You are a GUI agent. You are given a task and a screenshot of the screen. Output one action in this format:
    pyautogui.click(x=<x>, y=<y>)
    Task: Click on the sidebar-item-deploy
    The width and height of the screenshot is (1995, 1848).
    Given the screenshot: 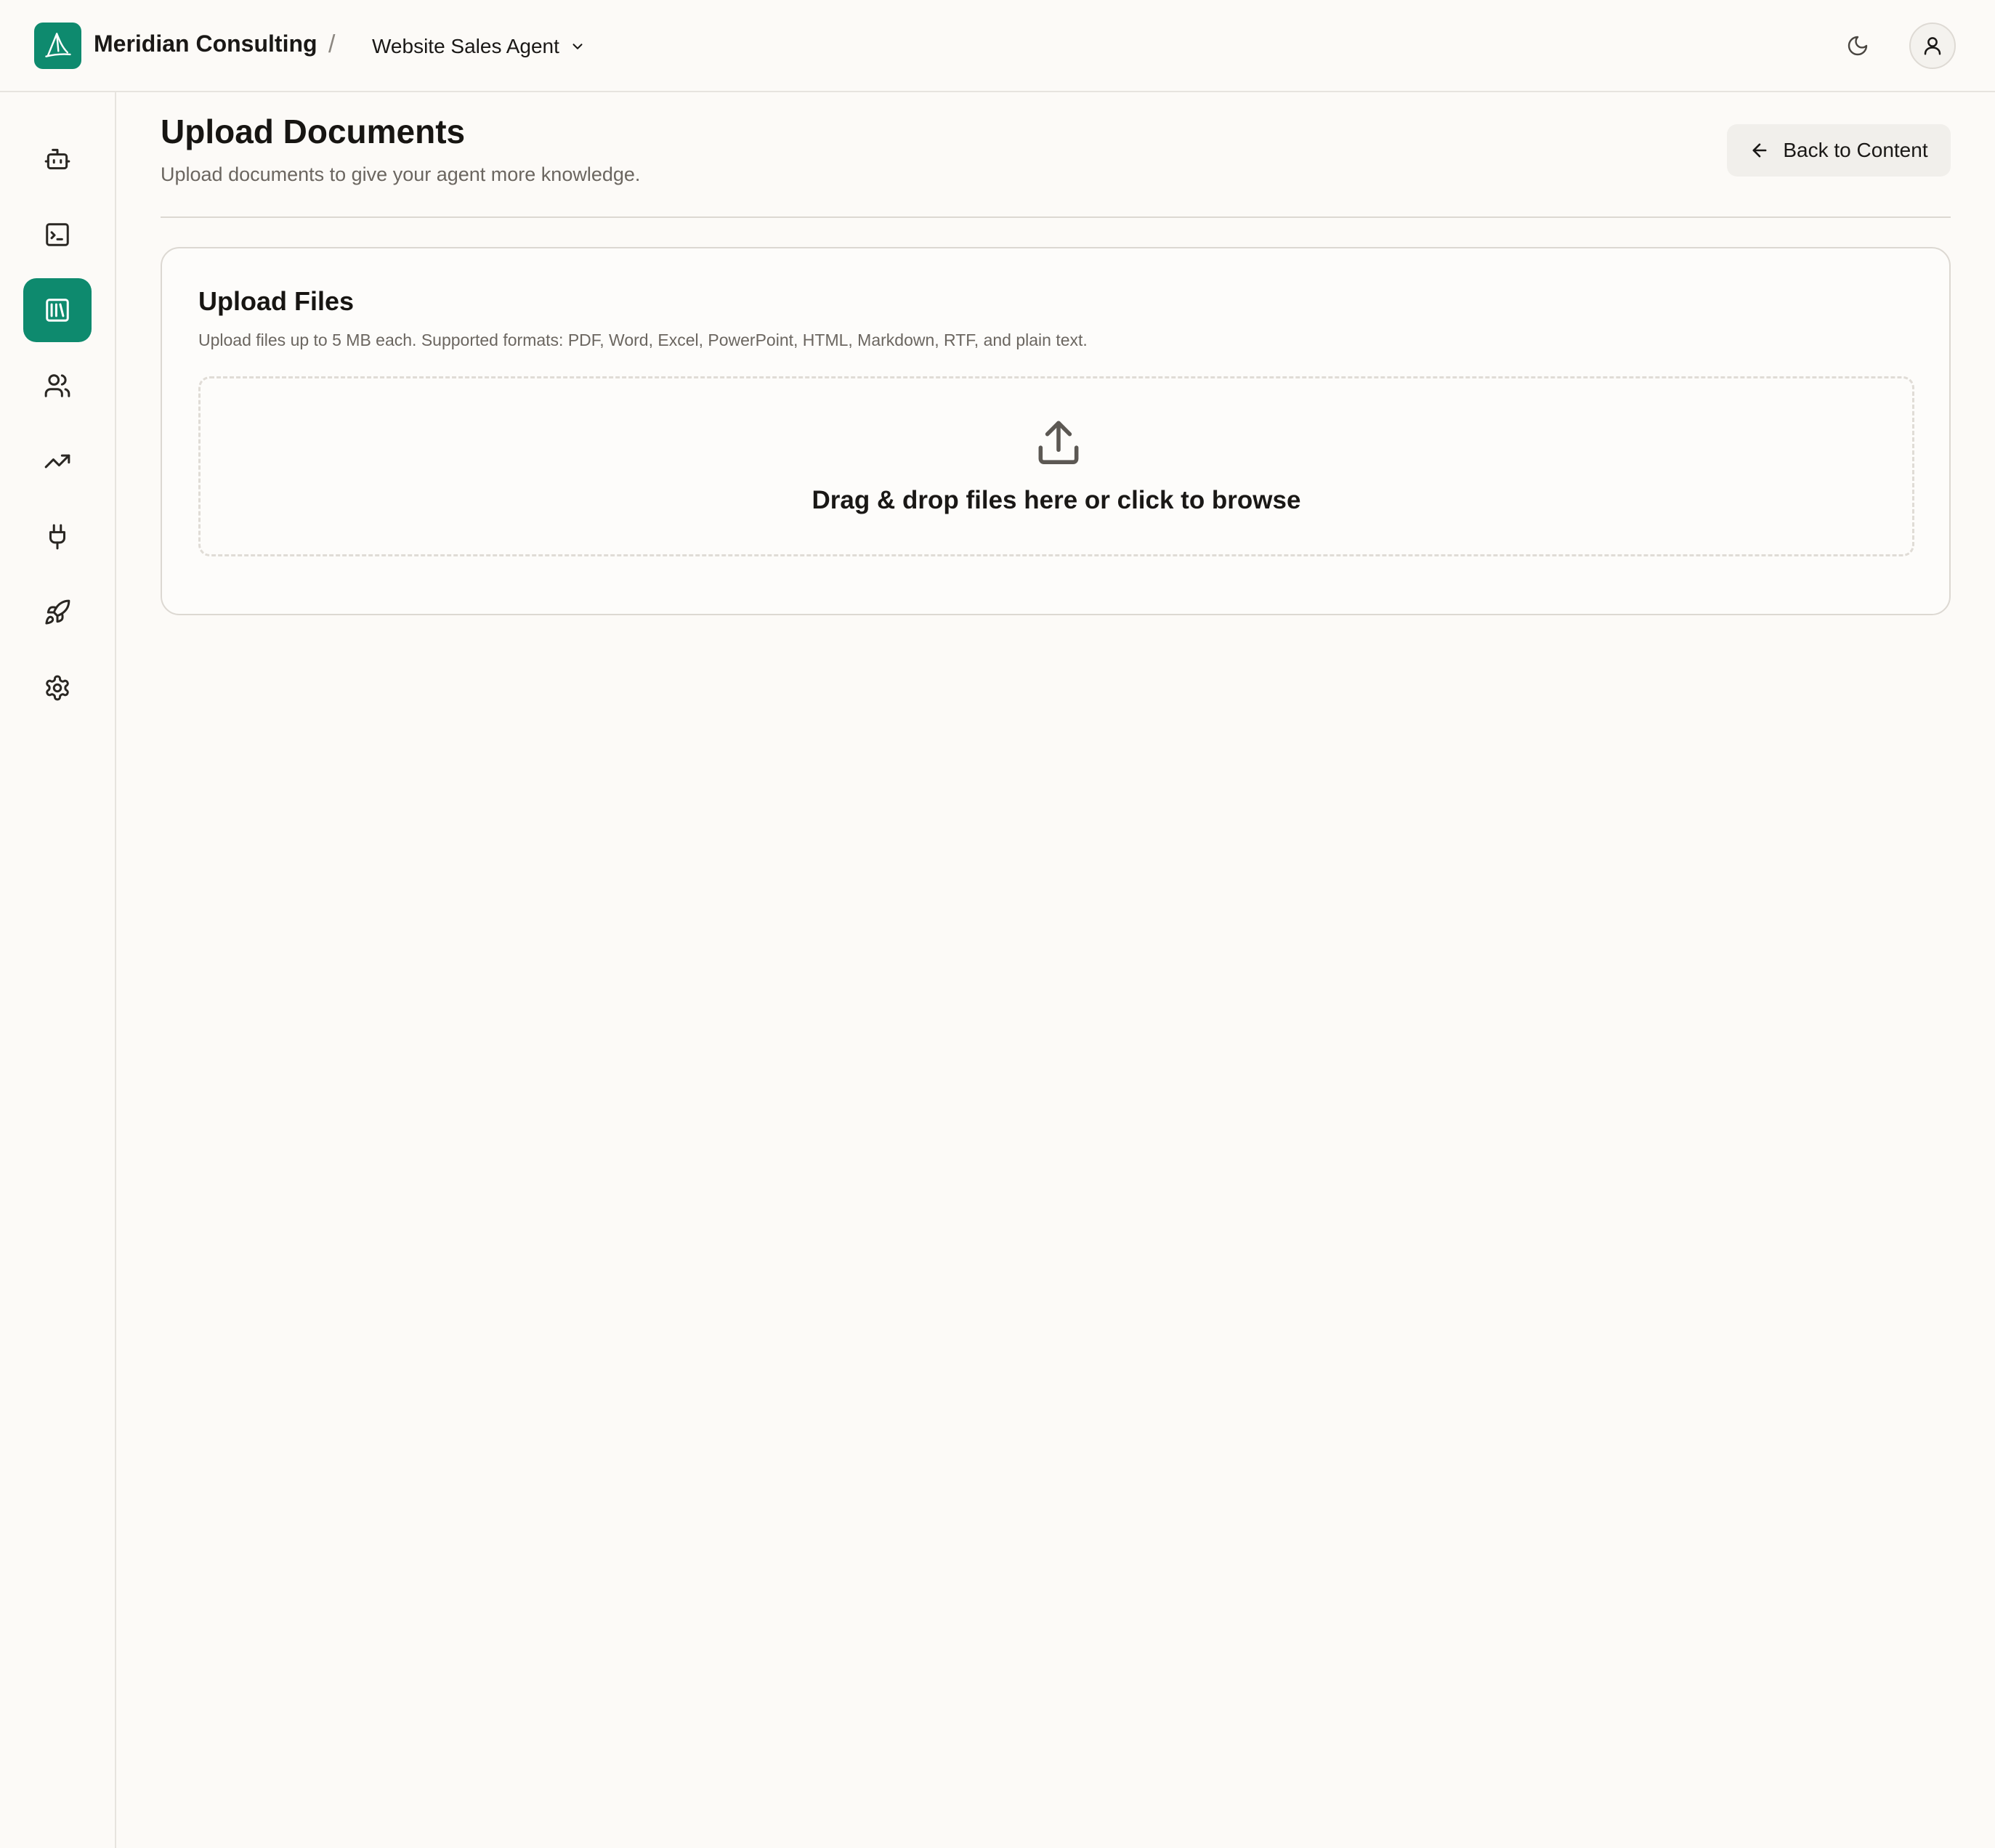 What is the action you would take?
    pyautogui.click(x=57, y=612)
    